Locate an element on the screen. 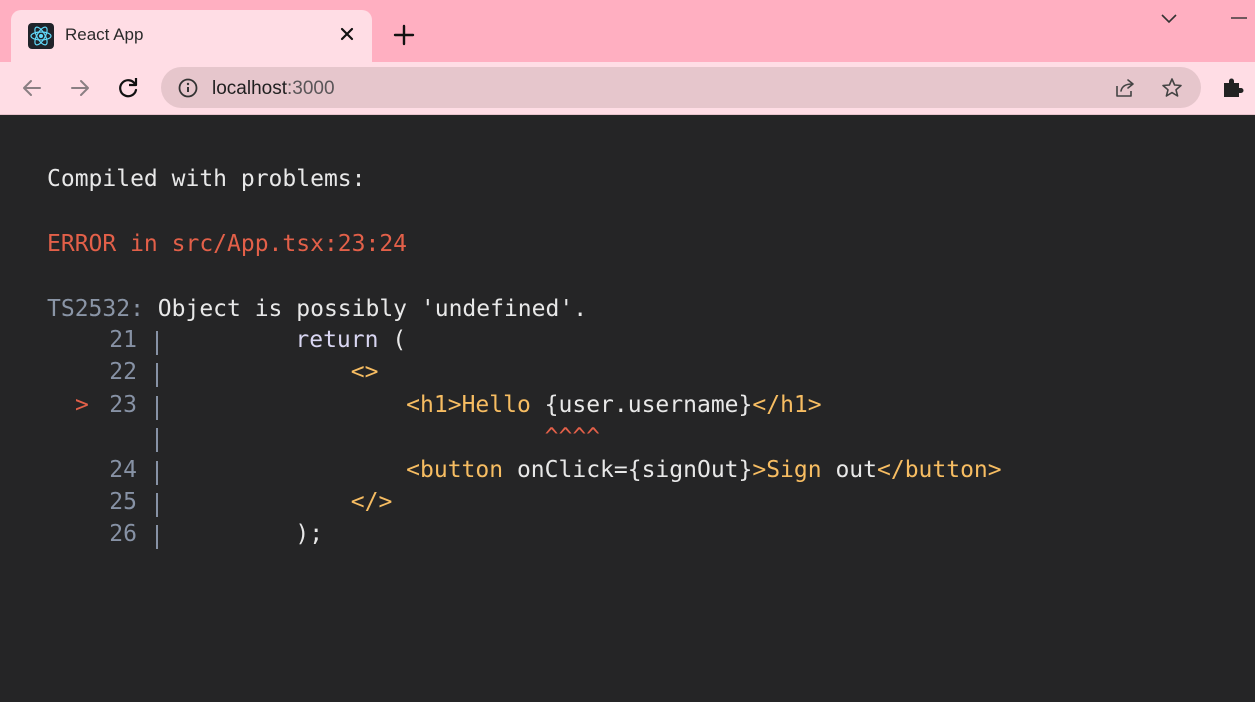 The height and width of the screenshot is (702, 1255). code-text: ^^^^ is located at coordinates (420, 437).